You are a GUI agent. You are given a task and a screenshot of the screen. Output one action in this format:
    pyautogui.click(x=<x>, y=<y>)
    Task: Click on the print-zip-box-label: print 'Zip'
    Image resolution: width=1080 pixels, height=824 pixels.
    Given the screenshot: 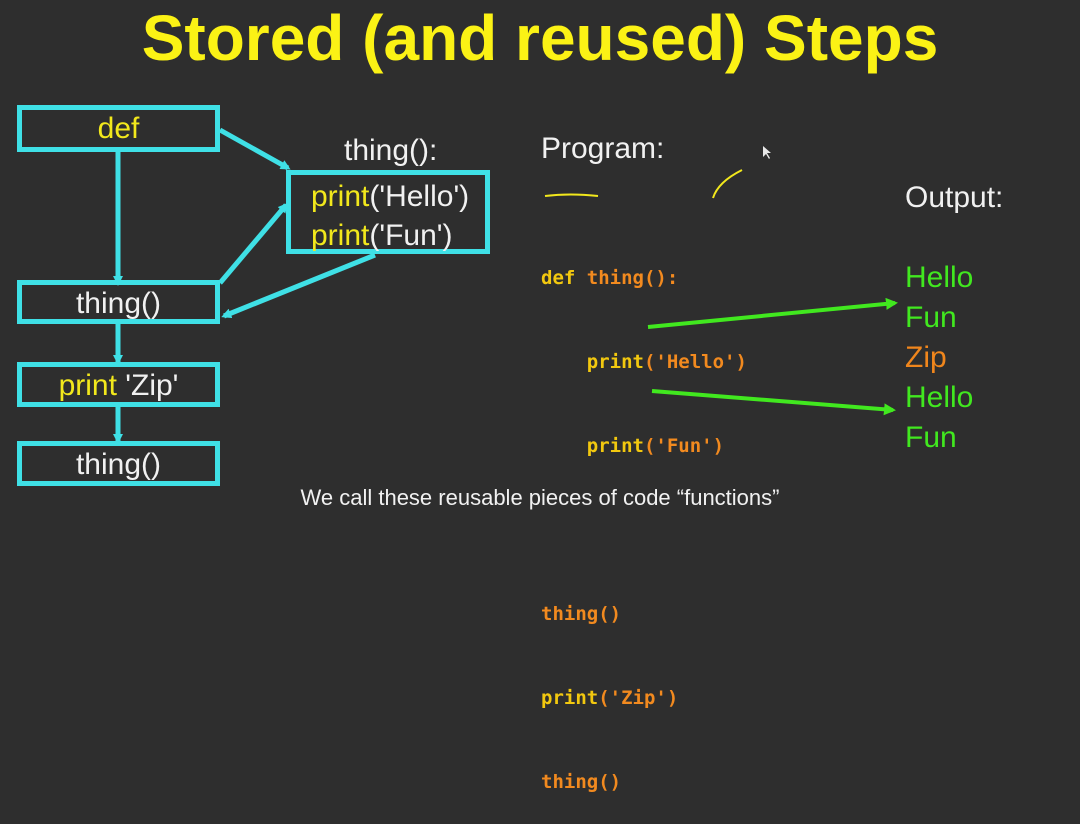 What is the action you would take?
    pyautogui.click(x=118, y=386)
    